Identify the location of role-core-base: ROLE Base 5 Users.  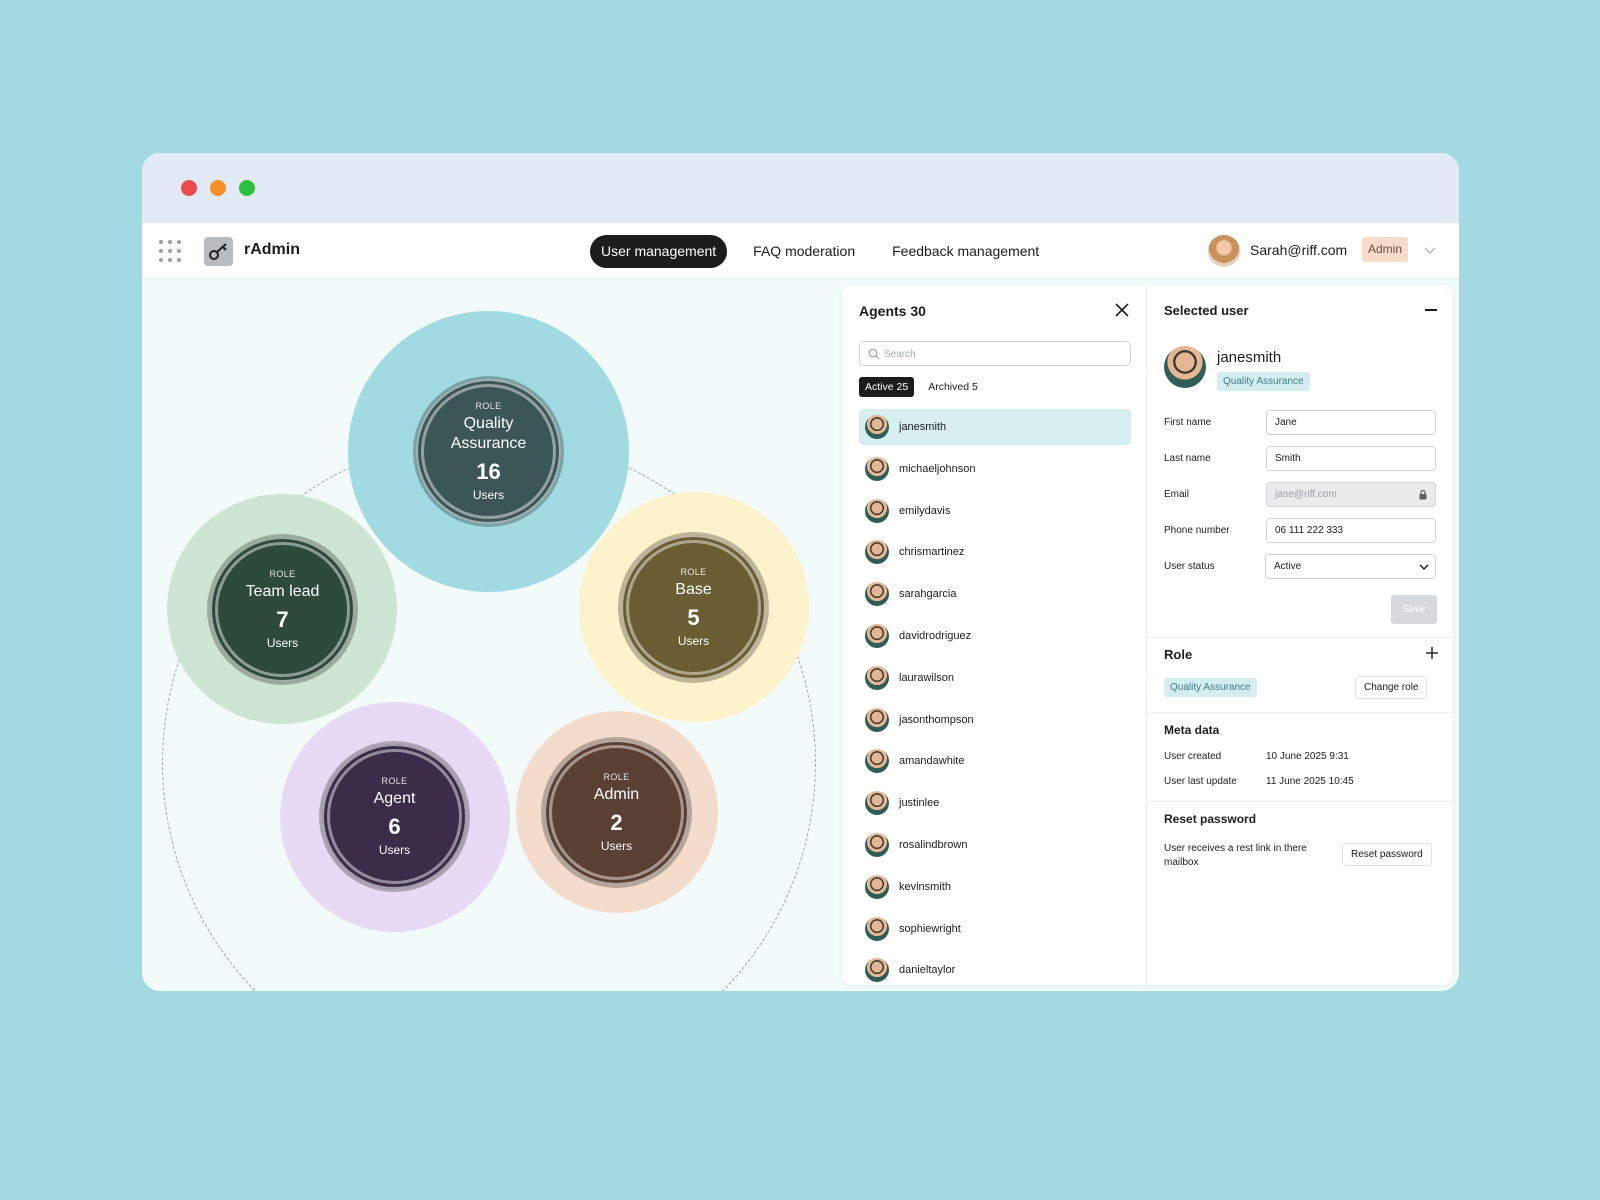
(693, 607).